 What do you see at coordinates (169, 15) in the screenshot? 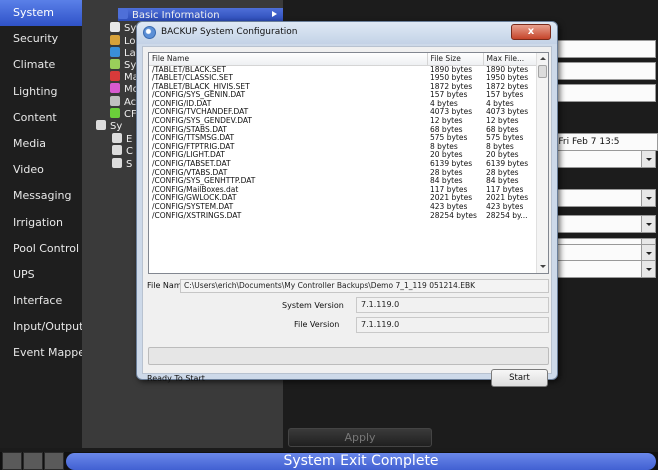
I see `tree-item: Basic Information` at bounding box center [169, 15].